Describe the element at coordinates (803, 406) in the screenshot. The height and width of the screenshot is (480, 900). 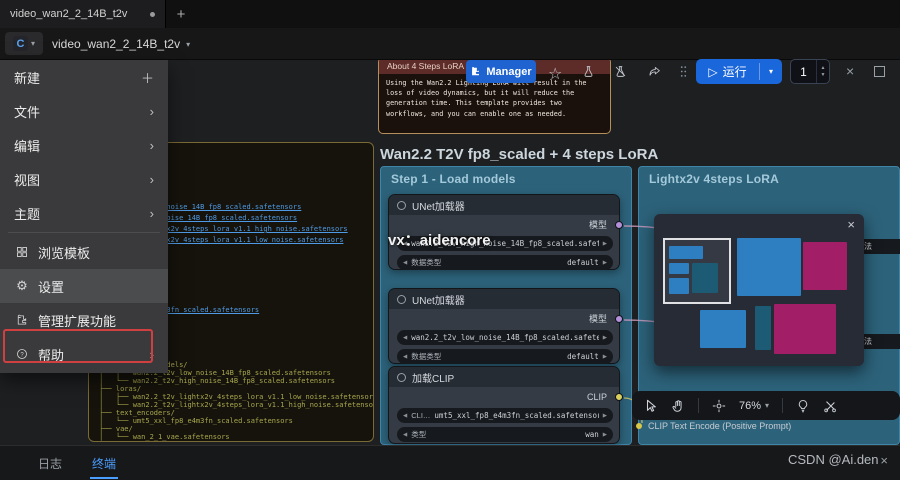
I see `lightbulb-icon` at that location.